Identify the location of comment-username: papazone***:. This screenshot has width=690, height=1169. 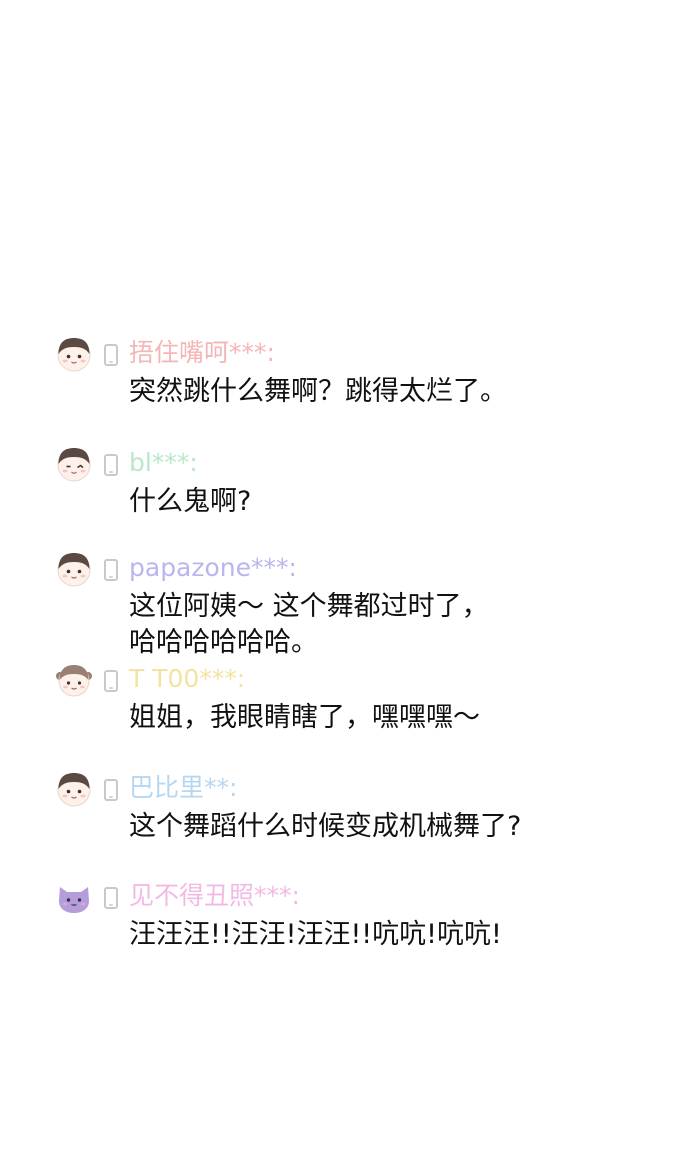
(213, 568).